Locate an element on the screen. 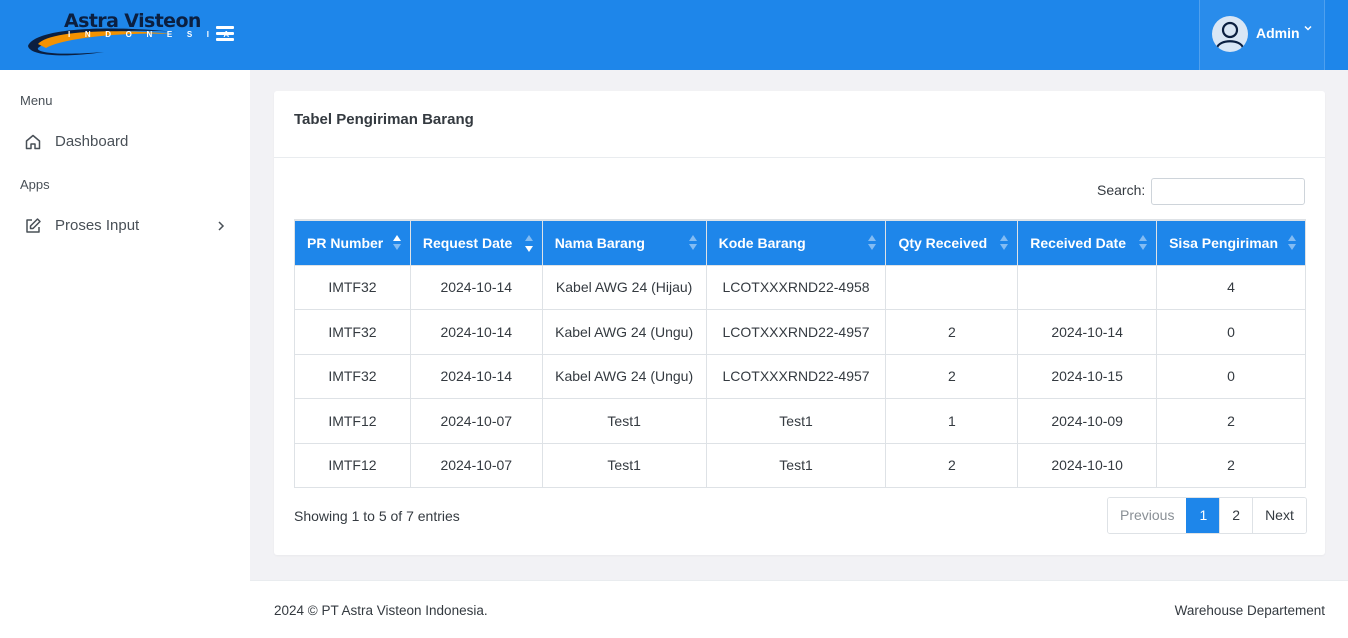  column-header-pr-number: PR Number is located at coordinates (352, 242).